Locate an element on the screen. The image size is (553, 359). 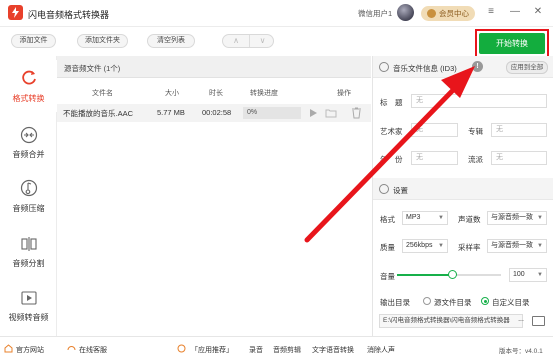
volume-value: 100 is located at coordinates (519, 274).